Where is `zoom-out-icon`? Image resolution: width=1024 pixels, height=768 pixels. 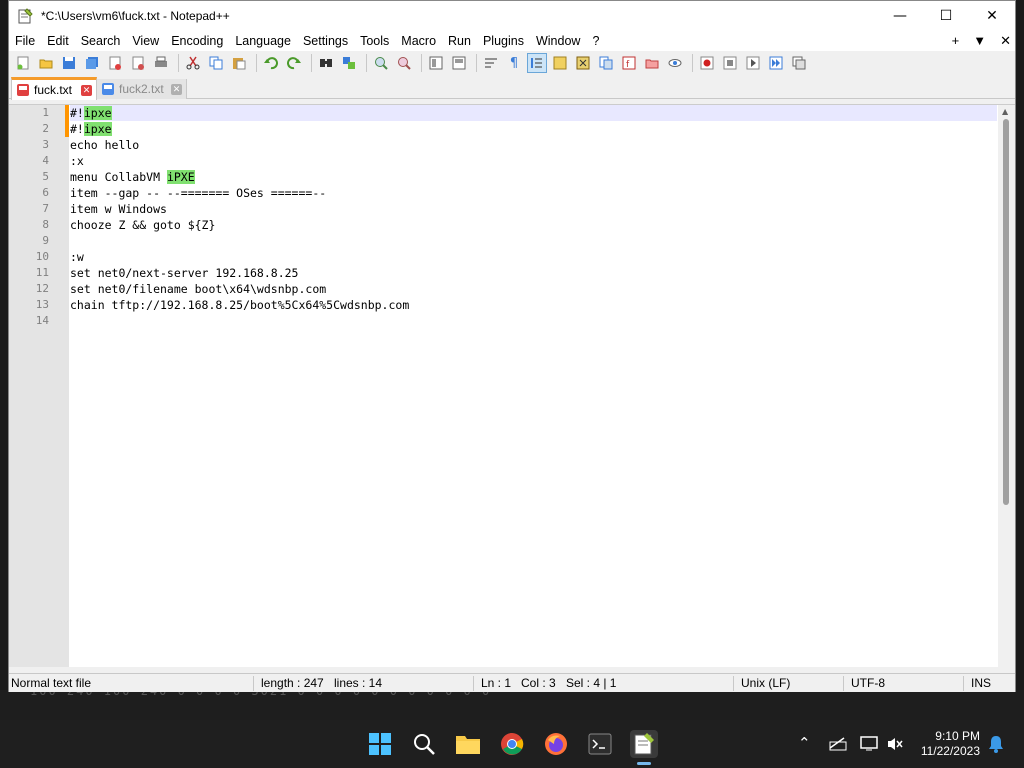
zoom-out-icon is located at coordinates (404, 63).